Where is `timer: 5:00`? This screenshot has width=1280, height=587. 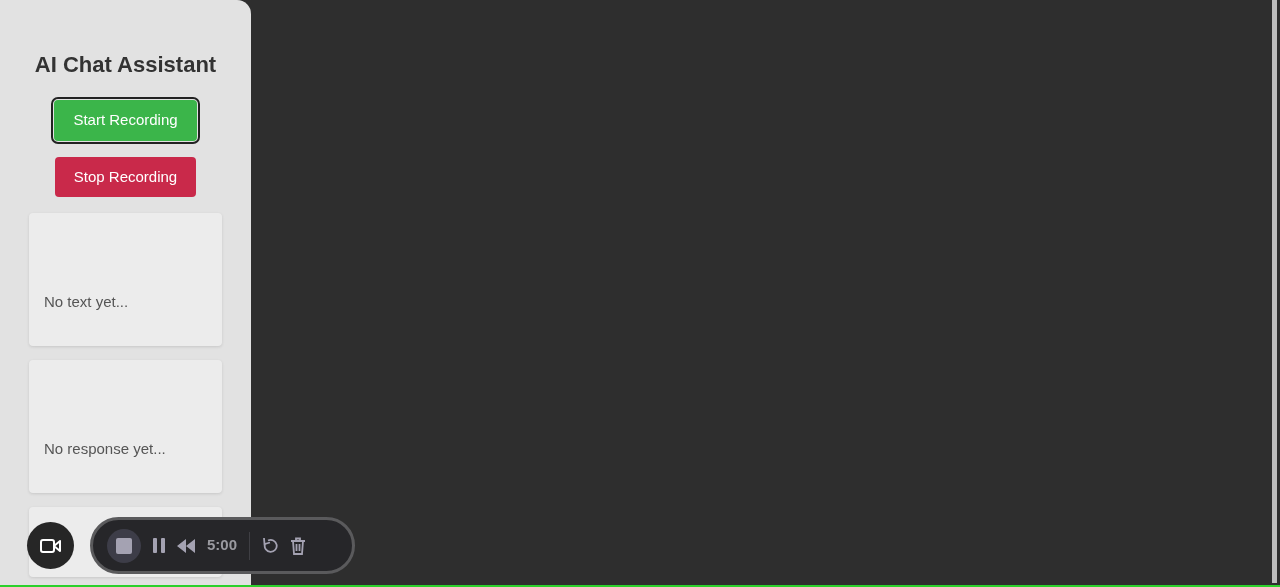
timer: 5:00 is located at coordinates (222, 545).